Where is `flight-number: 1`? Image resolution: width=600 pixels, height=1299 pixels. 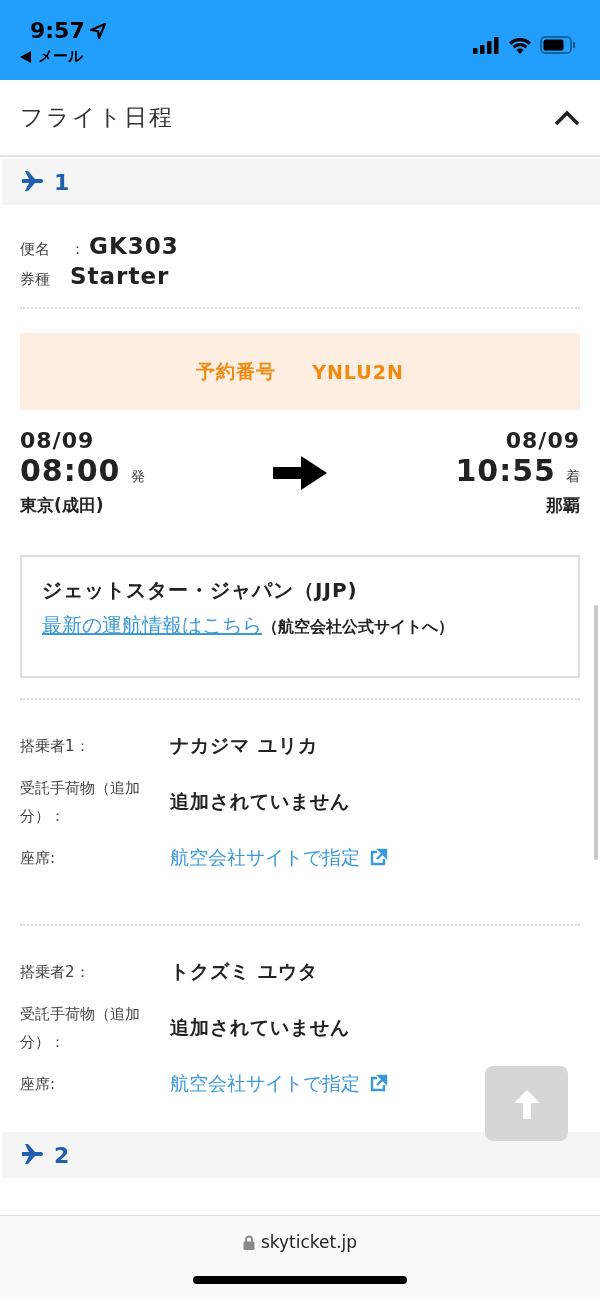
flight-number: 1 is located at coordinates (62, 182).